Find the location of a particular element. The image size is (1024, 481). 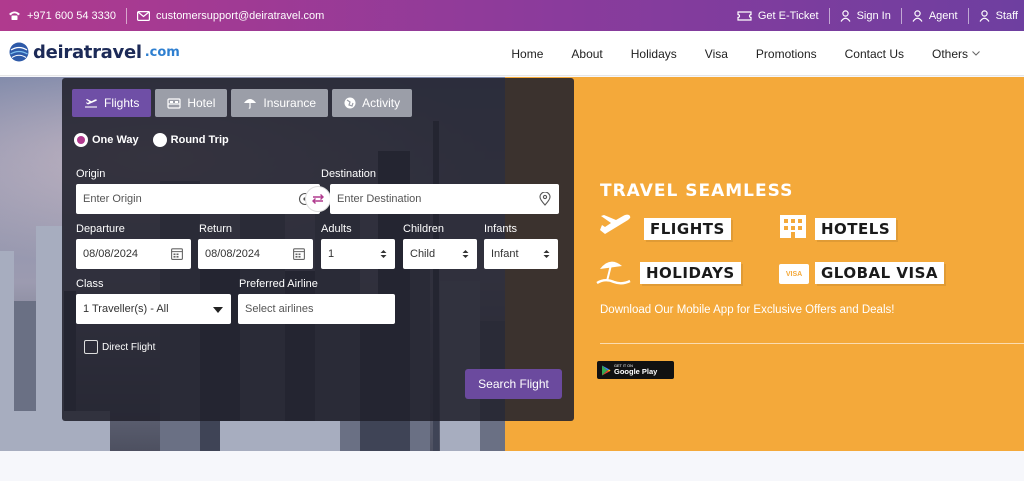

umbrella-icon is located at coordinates (250, 104).